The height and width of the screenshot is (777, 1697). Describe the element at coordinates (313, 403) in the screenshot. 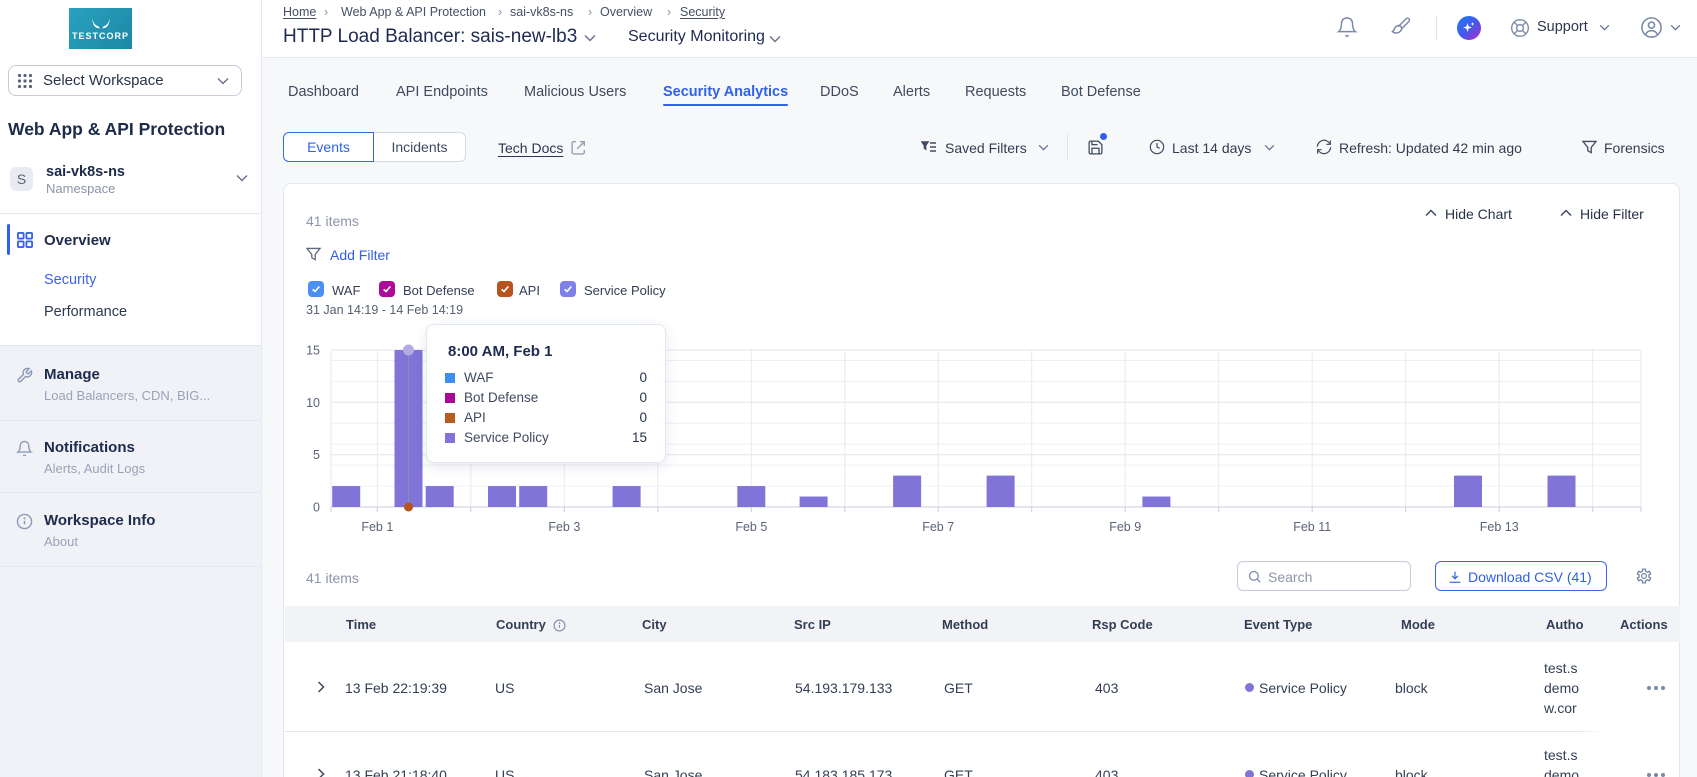

I see `svg-text: 10` at that location.